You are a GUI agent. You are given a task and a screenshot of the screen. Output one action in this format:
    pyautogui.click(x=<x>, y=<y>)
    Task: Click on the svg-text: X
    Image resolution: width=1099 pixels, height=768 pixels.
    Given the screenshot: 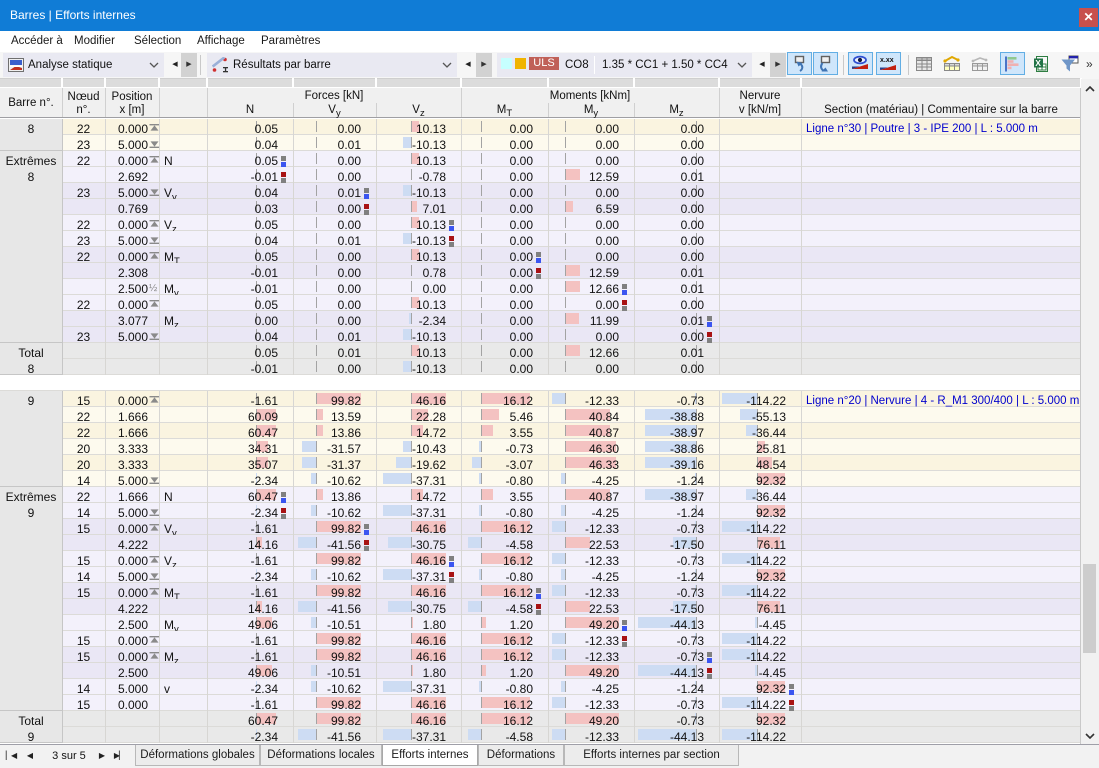 What is the action you would take?
    pyautogui.click(x=1038, y=63)
    